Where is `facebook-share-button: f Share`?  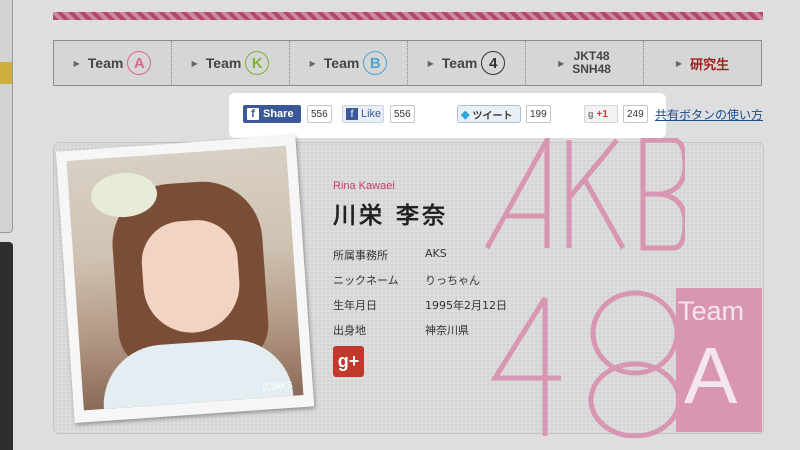
facebook-share-button: f Share is located at coordinates (272, 114).